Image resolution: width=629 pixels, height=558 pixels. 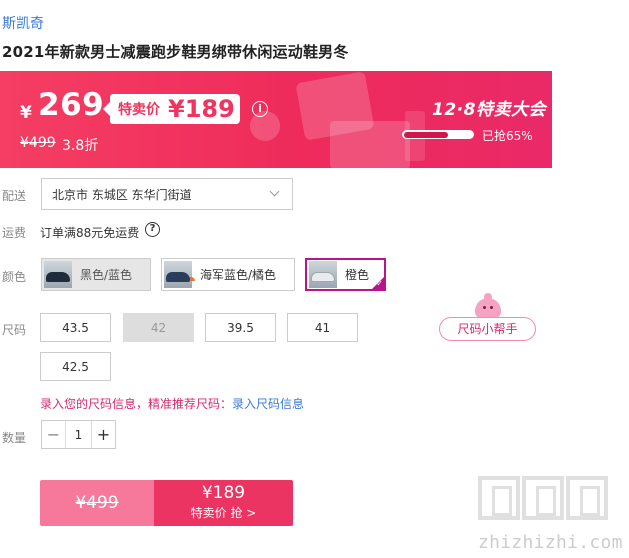 What do you see at coordinates (90, 233) in the screenshot?
I see `shipping-info: 订单满88元免运费` at bounding box center [90, 233].